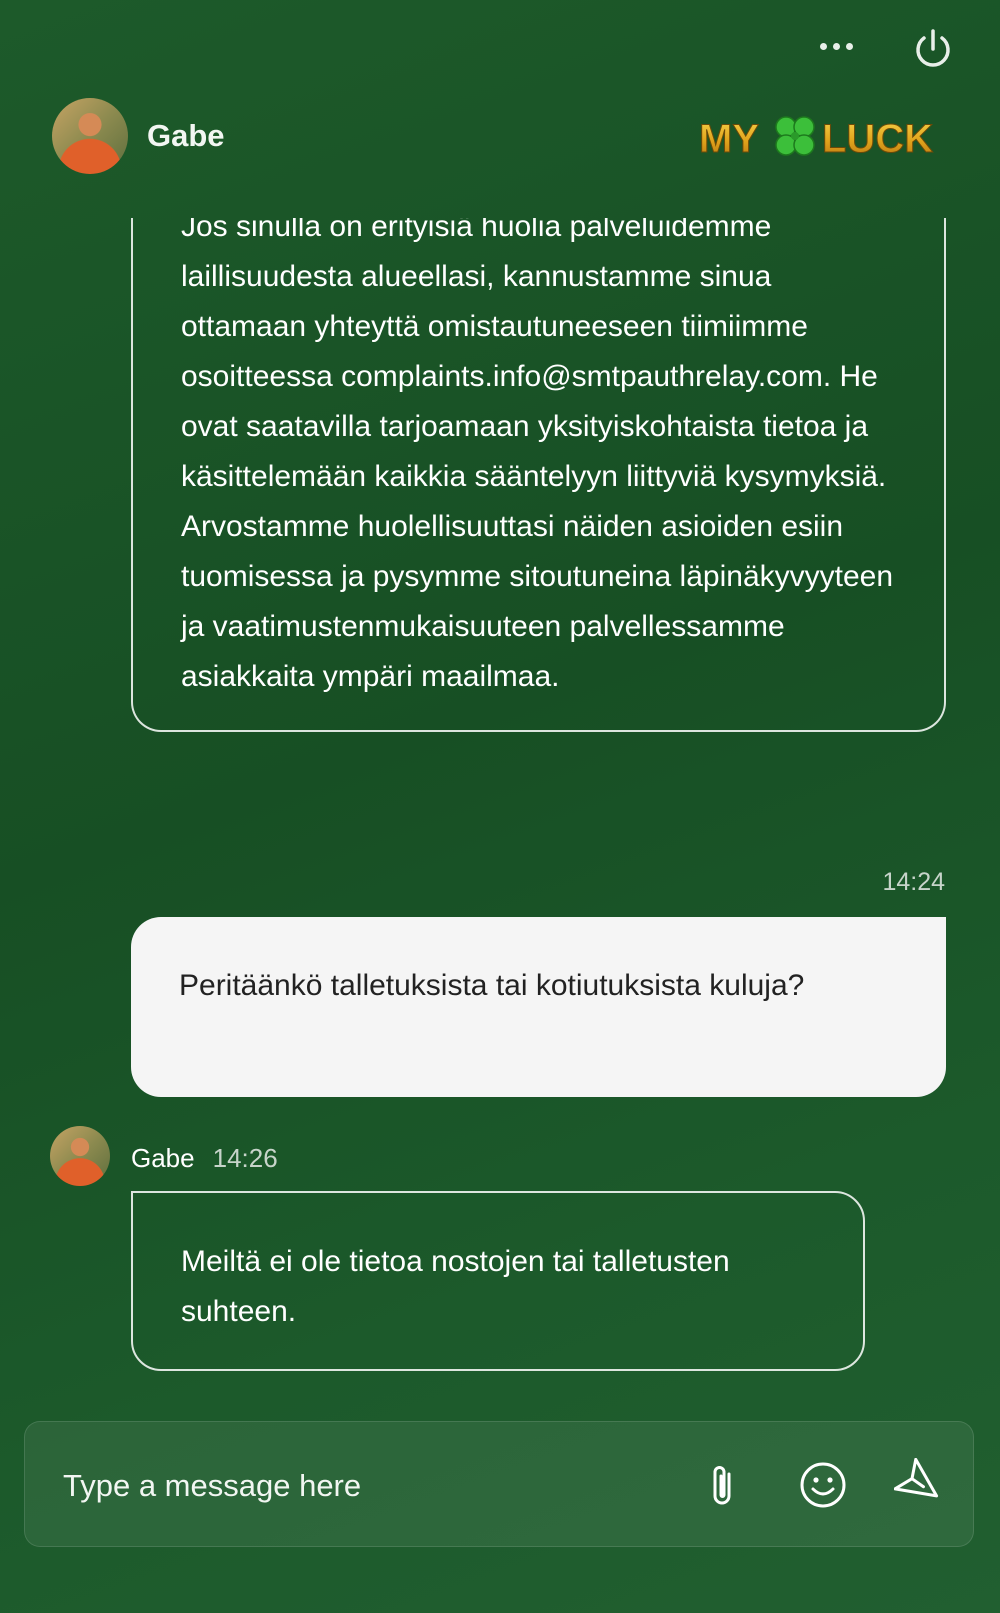  I want to click on send-icon, so click(921, 1485).